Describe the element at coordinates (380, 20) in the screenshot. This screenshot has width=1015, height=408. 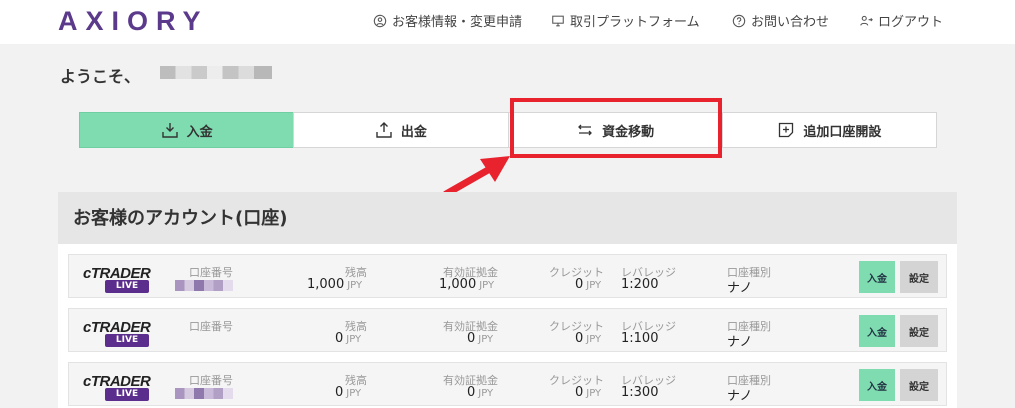
I see `user-circle-icon` at that location.